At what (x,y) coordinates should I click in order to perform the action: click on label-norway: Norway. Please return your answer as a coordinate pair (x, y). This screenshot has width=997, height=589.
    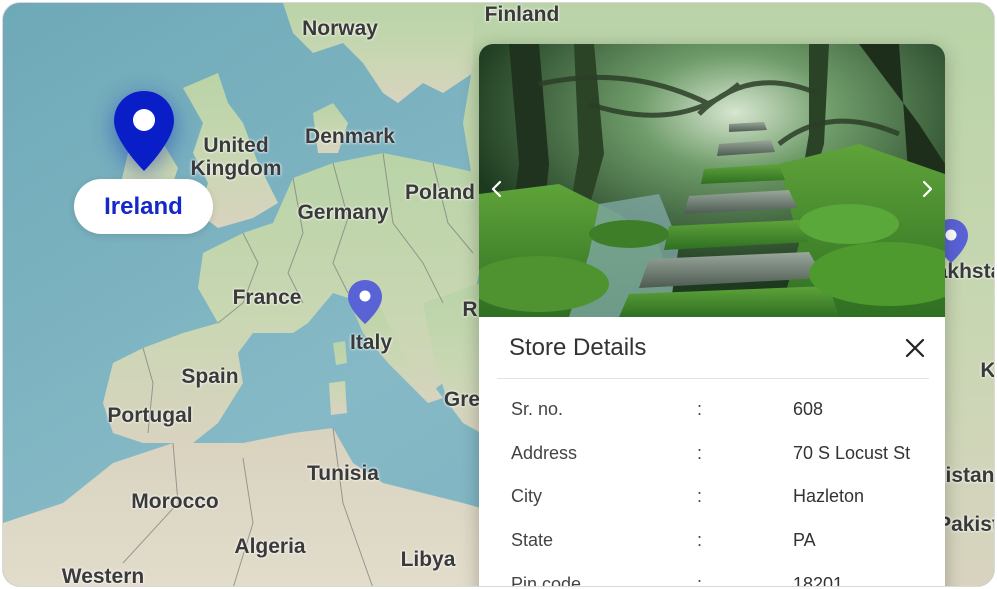
    Looking at the image, I should click on (340, 28).